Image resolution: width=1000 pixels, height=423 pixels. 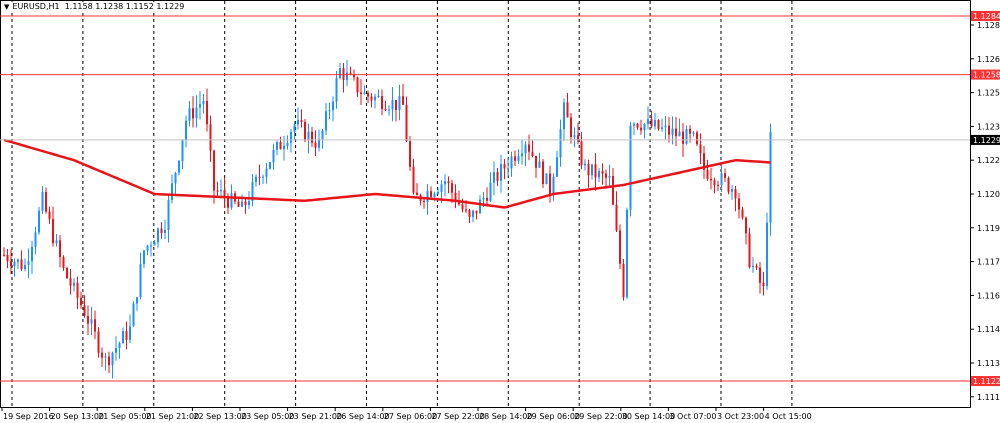 I want to click on x-tick-label: 27 Sep 22:00, so click(x=457, y=416).